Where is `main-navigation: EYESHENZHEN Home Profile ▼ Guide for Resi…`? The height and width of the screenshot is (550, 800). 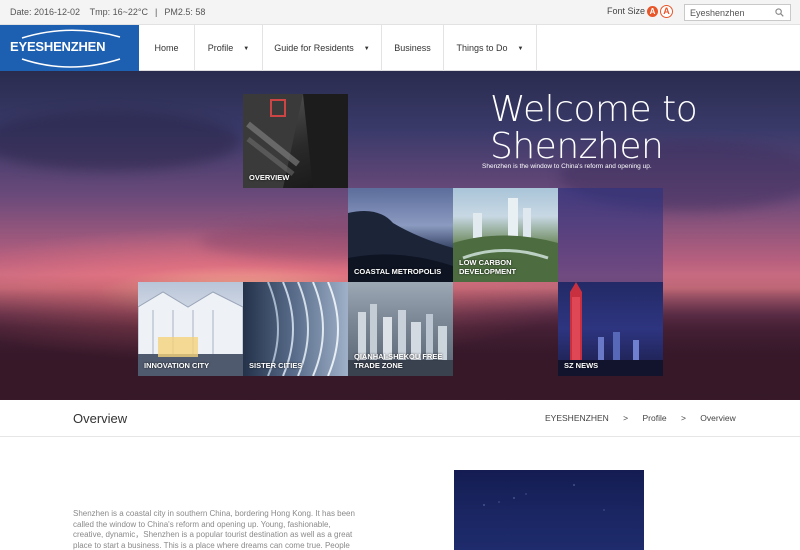 main-navigation: EYESHENZHEN Home Profile ▼ Guide for Resi… is located at coordinates (400, 48).